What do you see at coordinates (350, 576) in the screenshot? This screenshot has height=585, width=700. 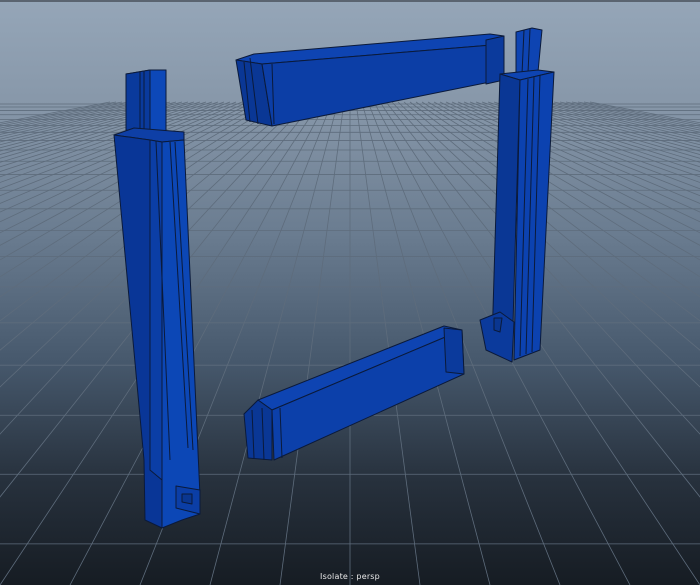 I see `camera-label: Isolate : persp` at bounding box center [350, 576].